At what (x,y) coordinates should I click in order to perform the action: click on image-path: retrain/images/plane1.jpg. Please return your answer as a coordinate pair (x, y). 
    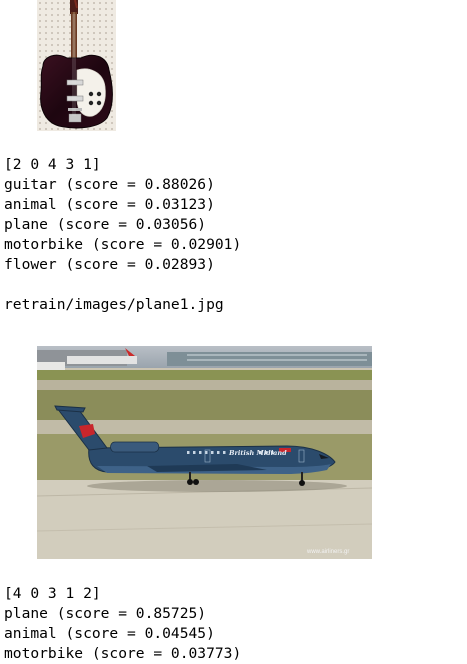
    Looking at the image, I should click on (114, 304).